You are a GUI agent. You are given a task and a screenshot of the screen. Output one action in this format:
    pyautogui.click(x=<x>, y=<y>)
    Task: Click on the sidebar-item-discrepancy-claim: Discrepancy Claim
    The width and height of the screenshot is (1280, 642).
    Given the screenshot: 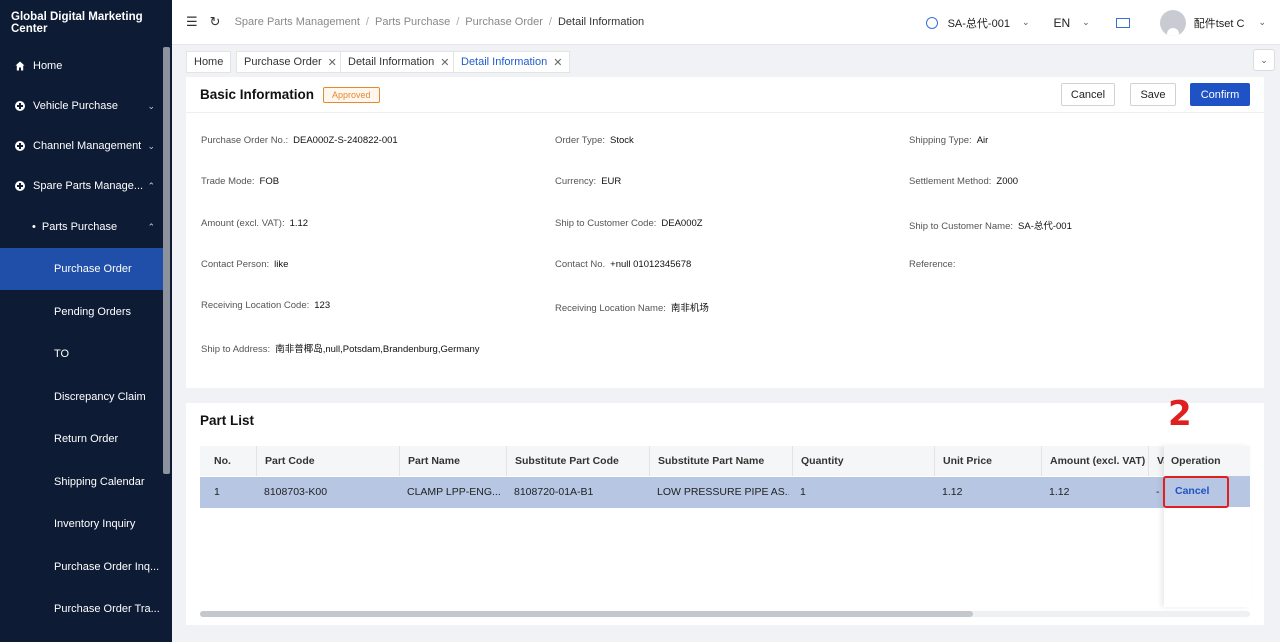 What is the action you would take?
    pyautogui.click(x=81, y=397)
    